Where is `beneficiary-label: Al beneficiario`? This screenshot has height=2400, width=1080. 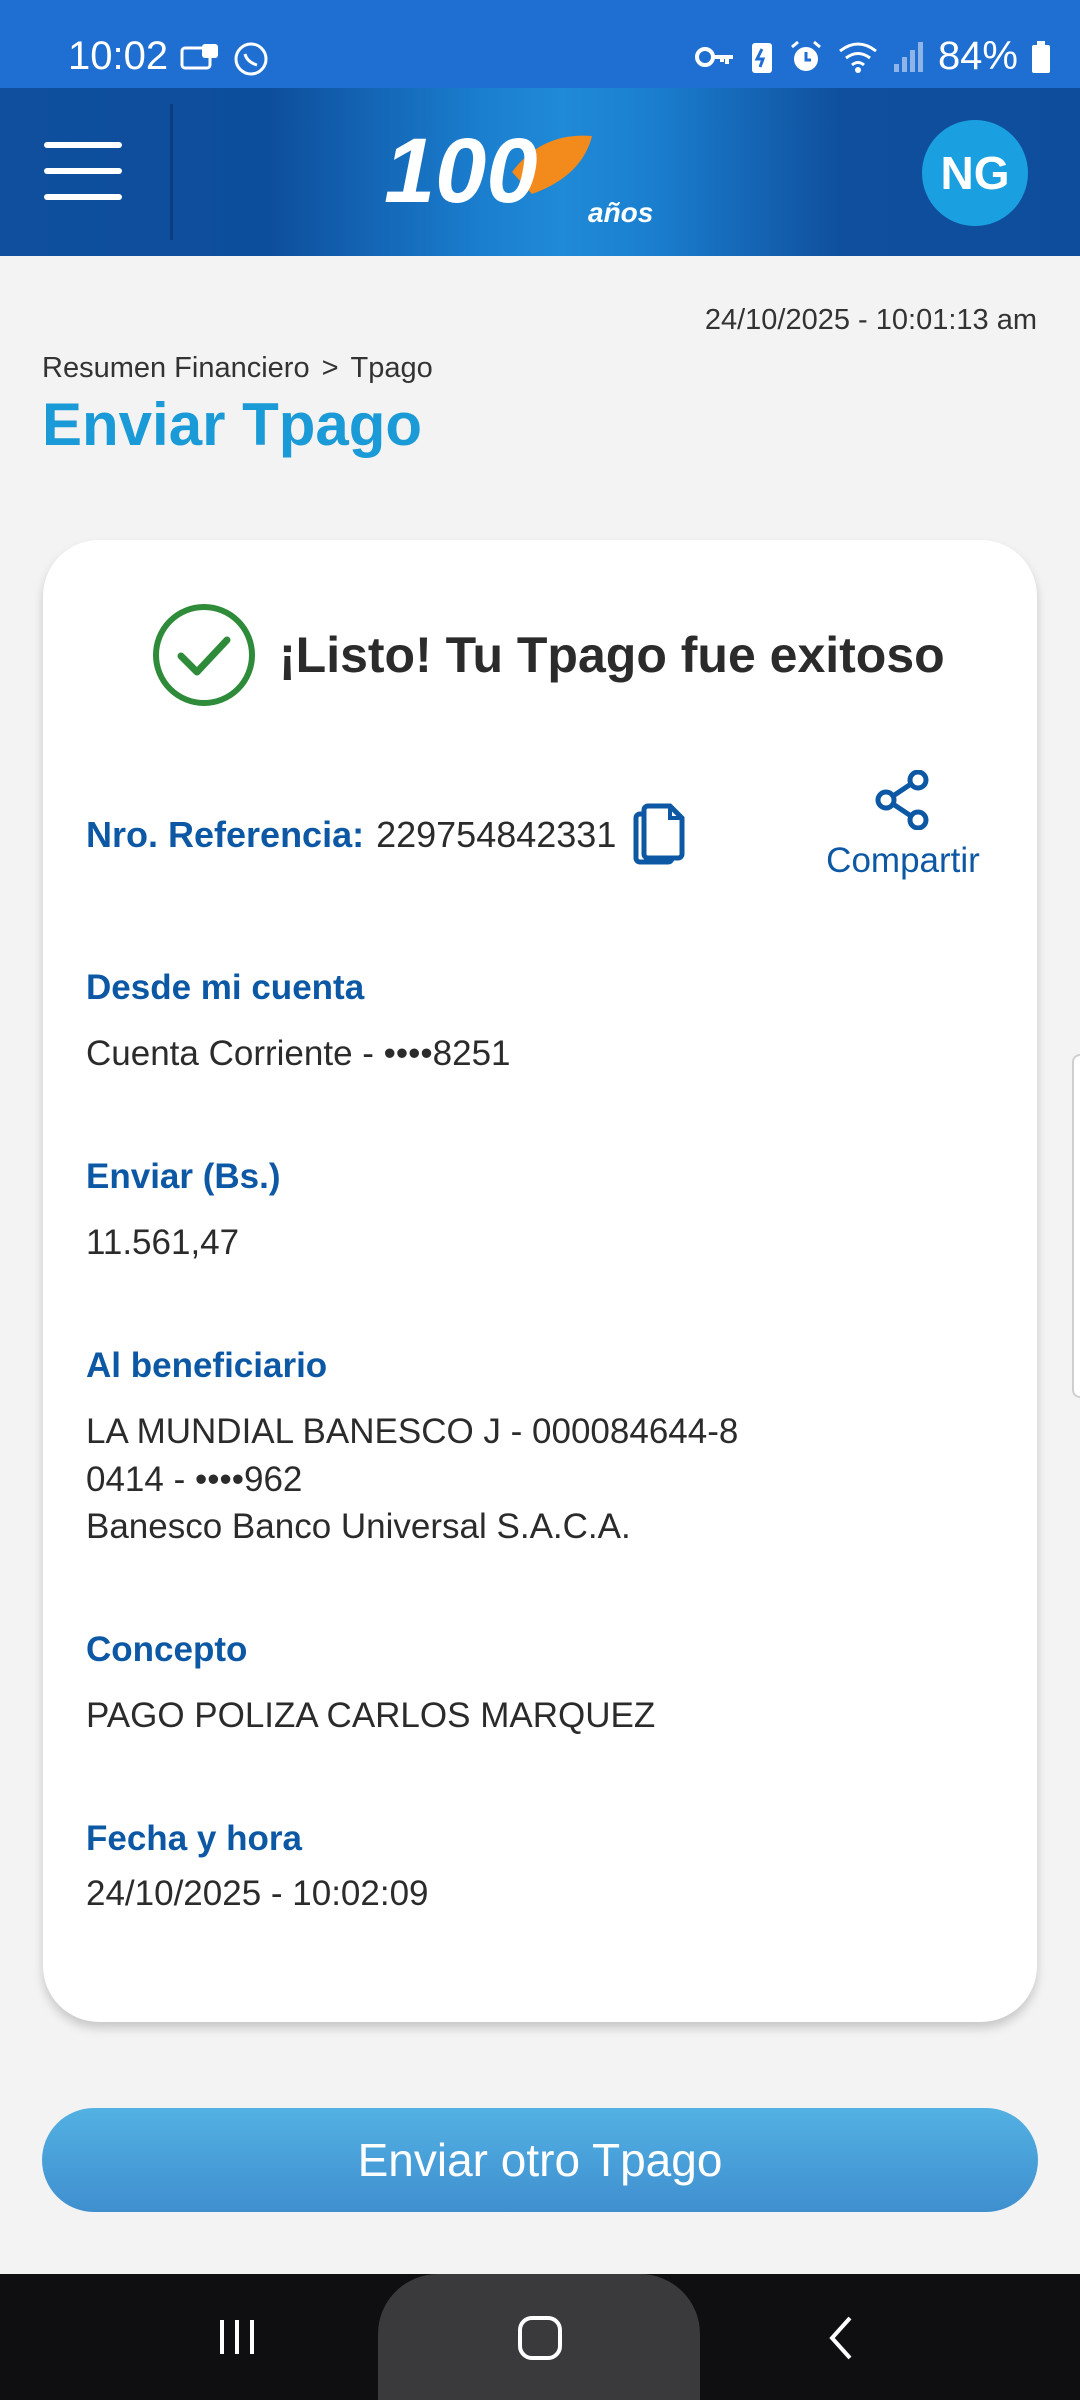
beneficiary-label: Al beneficiario is located at coordinates (207, 1365).